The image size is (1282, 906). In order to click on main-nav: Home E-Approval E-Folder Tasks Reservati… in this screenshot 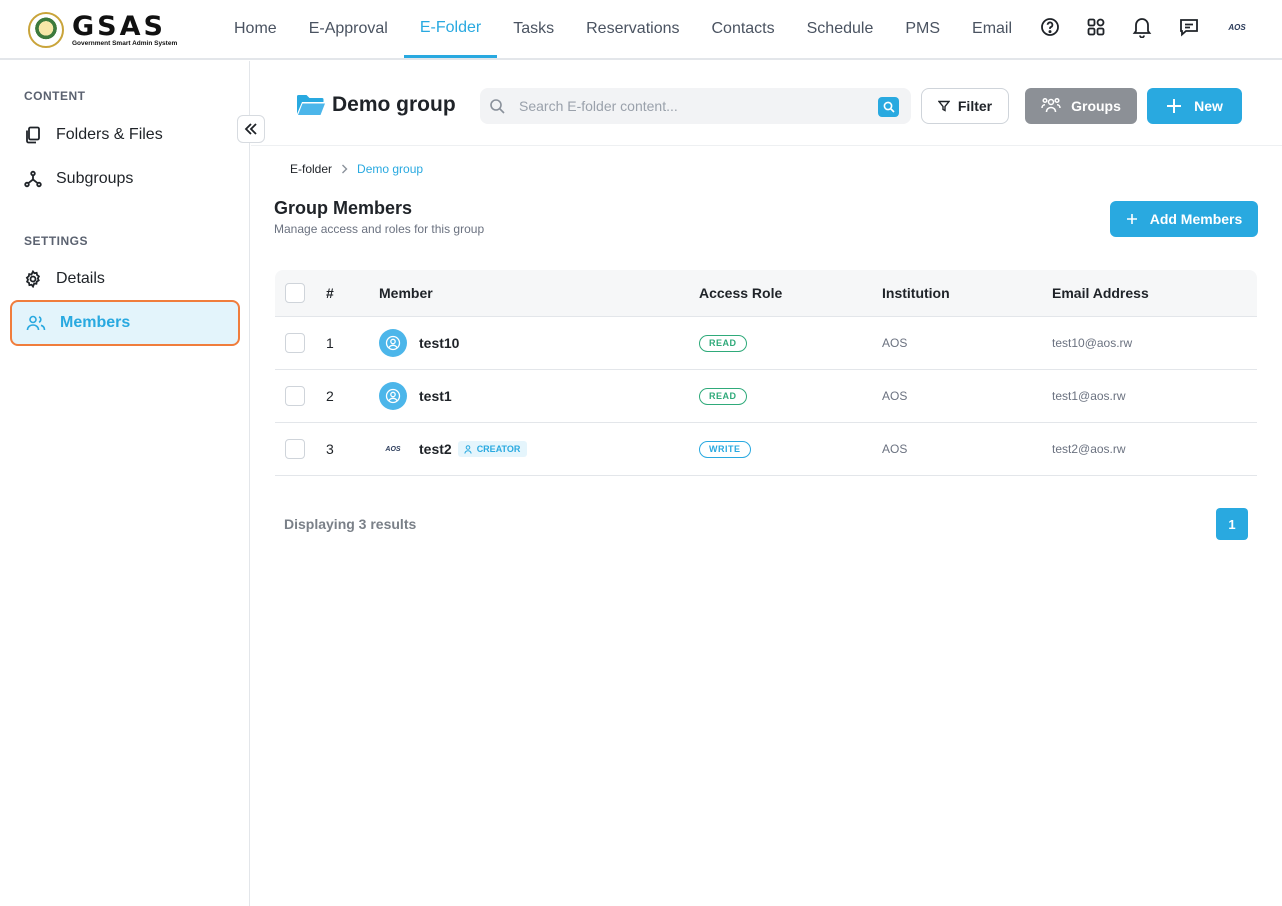, I will do `click(623, 30)`.